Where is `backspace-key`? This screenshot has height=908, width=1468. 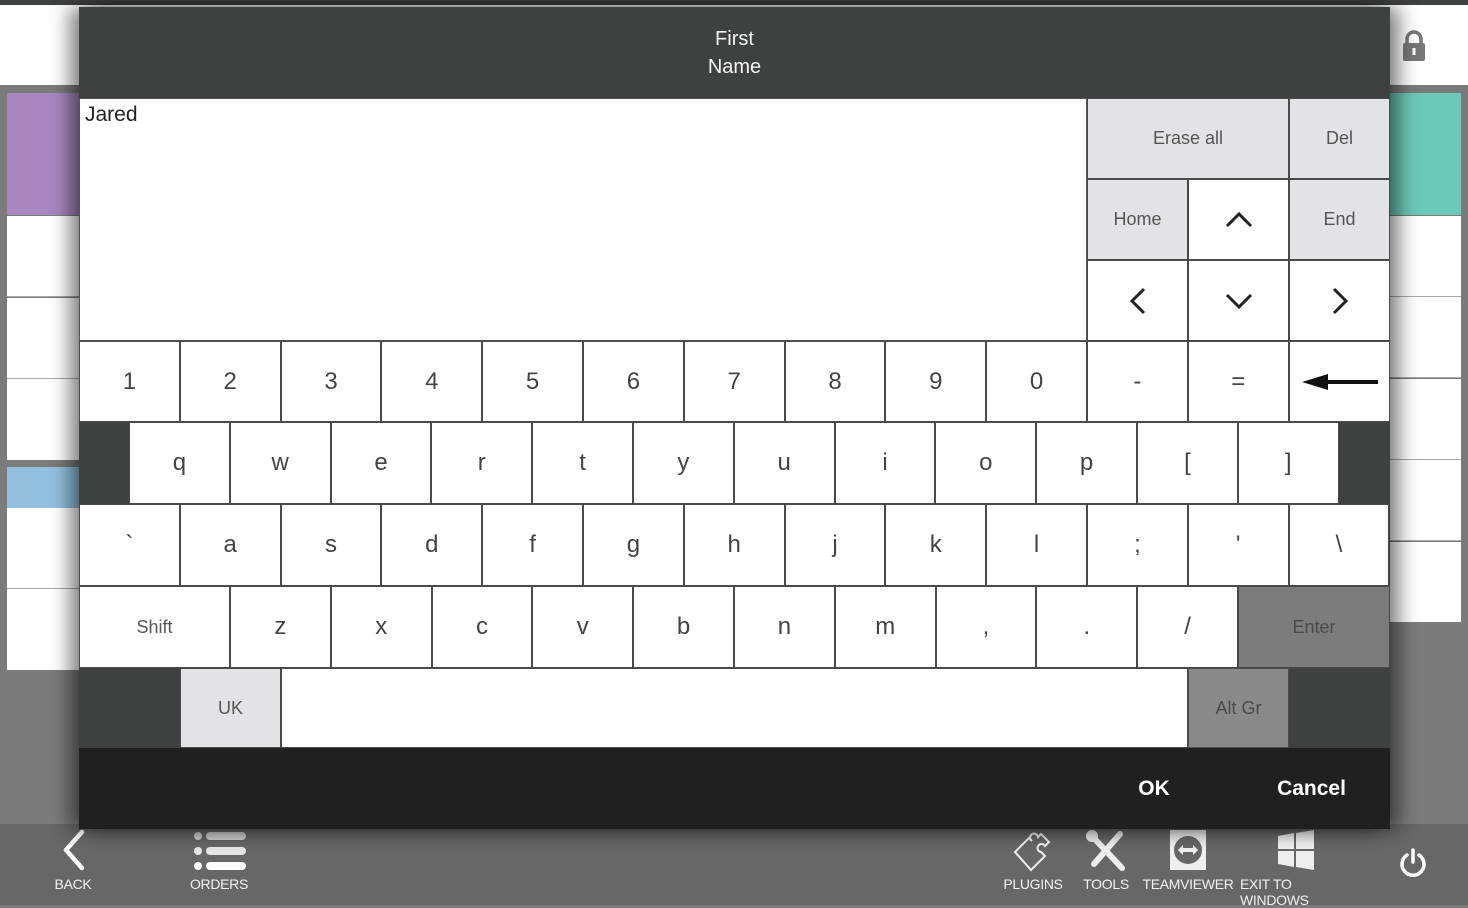 backspace-key is located at coordinates (1339, 381).